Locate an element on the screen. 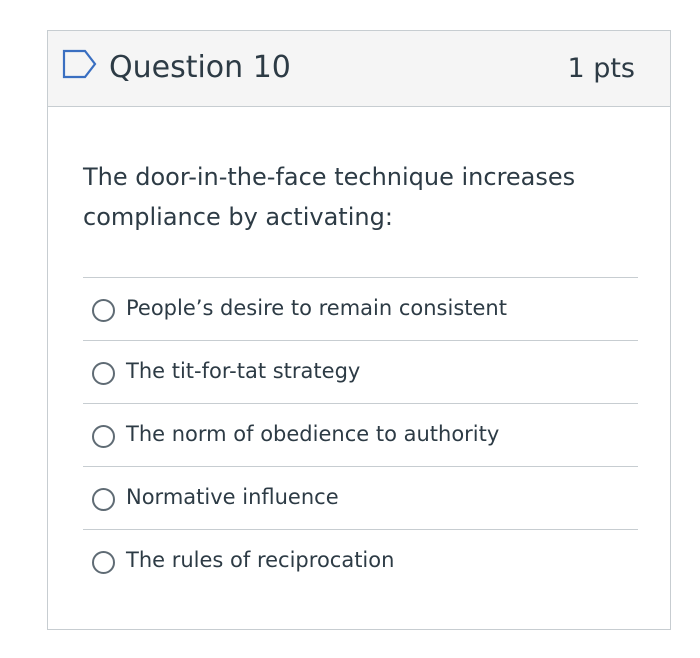  answer-option: People’s desire to remain consistent is located at coordinates (360, 309).